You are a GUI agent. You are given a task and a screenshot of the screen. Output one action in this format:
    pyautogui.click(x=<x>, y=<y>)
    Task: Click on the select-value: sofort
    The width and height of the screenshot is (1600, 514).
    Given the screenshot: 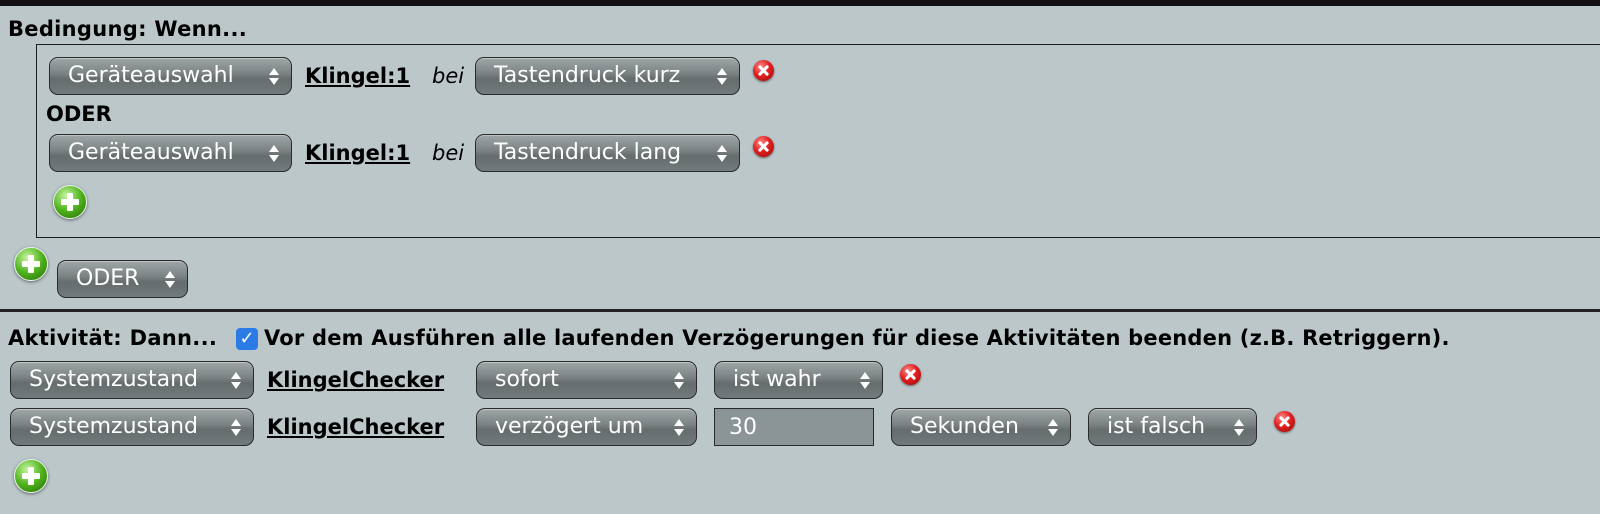 What is the action you would take?
    pyautogui.click(x=527, y=379)
    